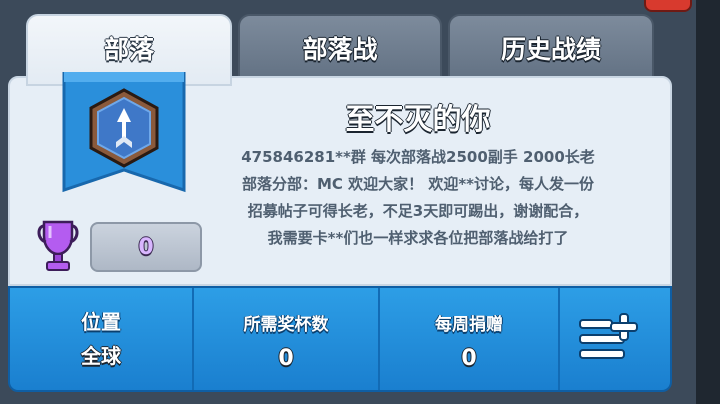 This screenshot has height=404, width=720. I want to click on background-edge, so click(708, 202).